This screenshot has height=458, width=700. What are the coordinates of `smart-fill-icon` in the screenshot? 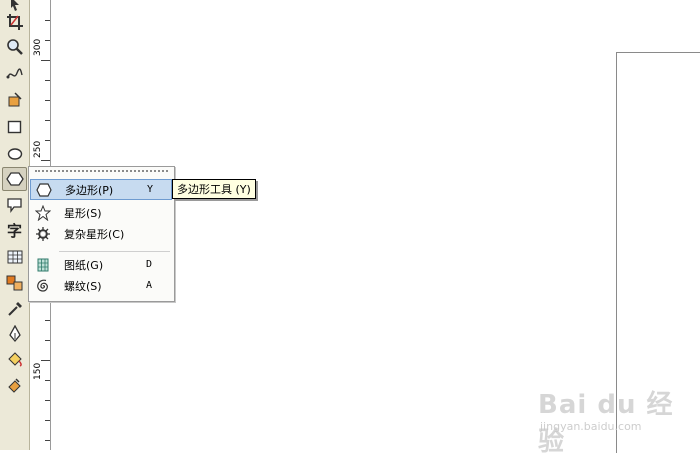 It's located at (15, 99).